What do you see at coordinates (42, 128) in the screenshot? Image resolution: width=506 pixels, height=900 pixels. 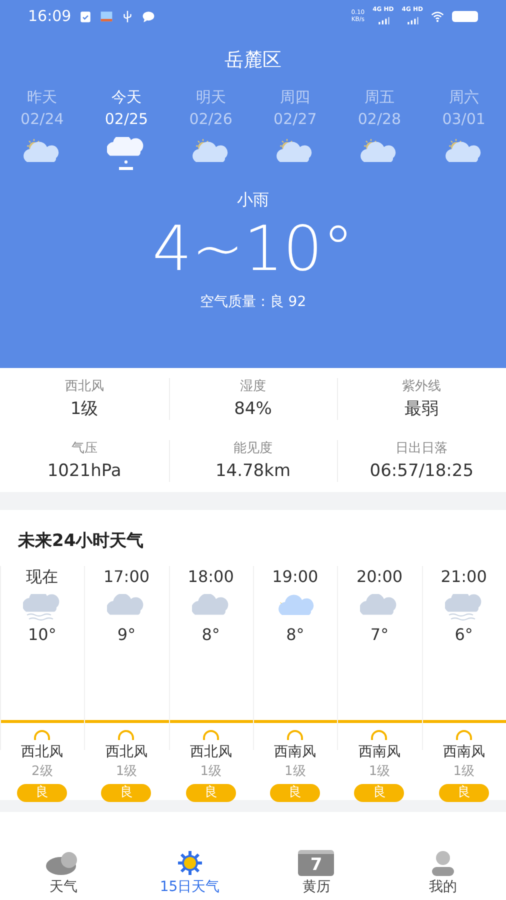 I see `day-tab: 昨天 02/24` at bounding box center [42, 128].